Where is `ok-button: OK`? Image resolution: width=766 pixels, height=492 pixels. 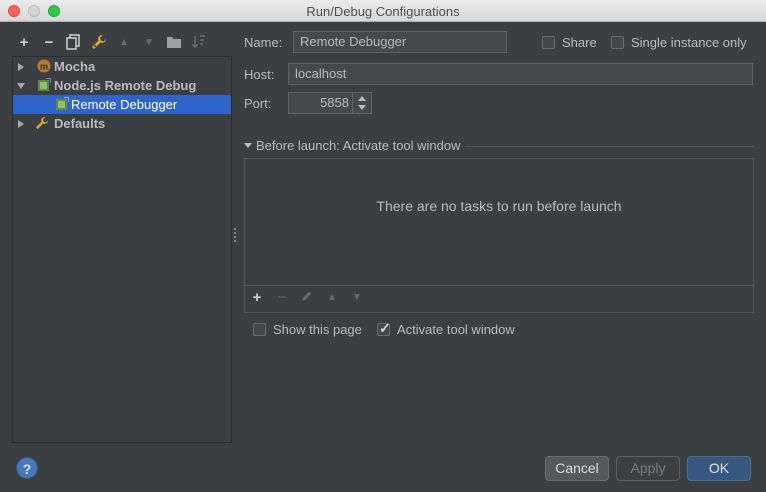
ok-button: OK is located at coordinates (719, 468).